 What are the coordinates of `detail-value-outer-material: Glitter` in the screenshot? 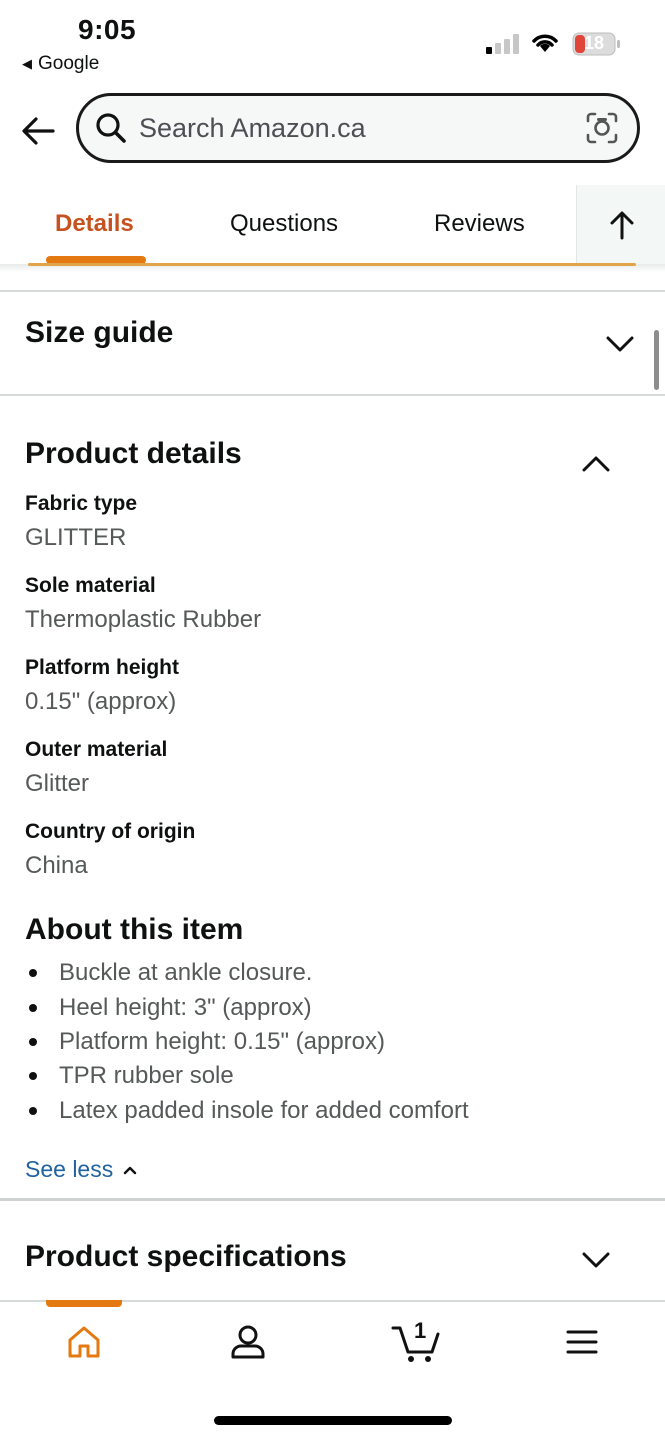 It's located at (57, 783).